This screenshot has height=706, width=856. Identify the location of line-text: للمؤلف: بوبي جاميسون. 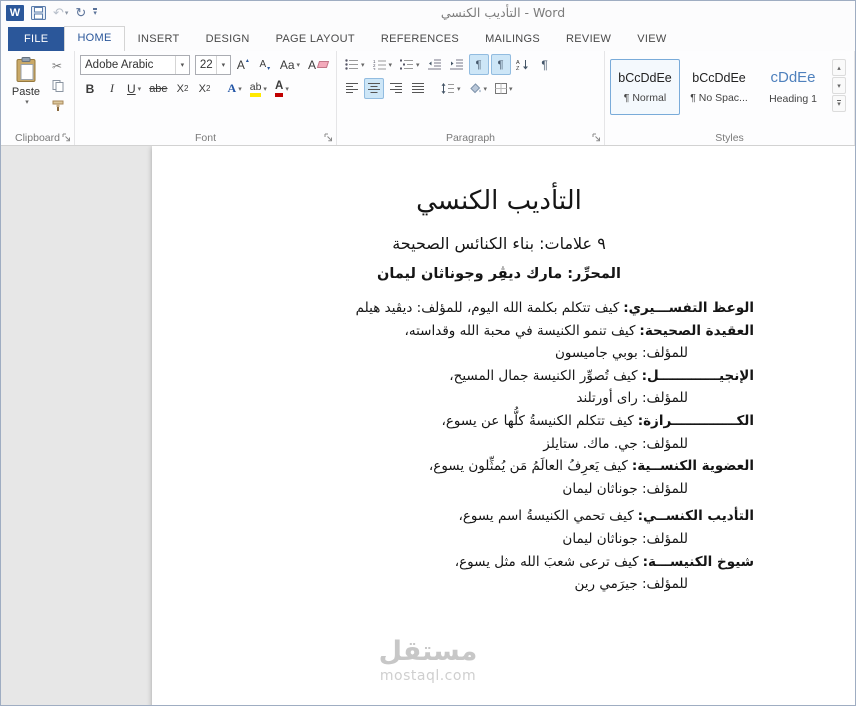
(621, 353).